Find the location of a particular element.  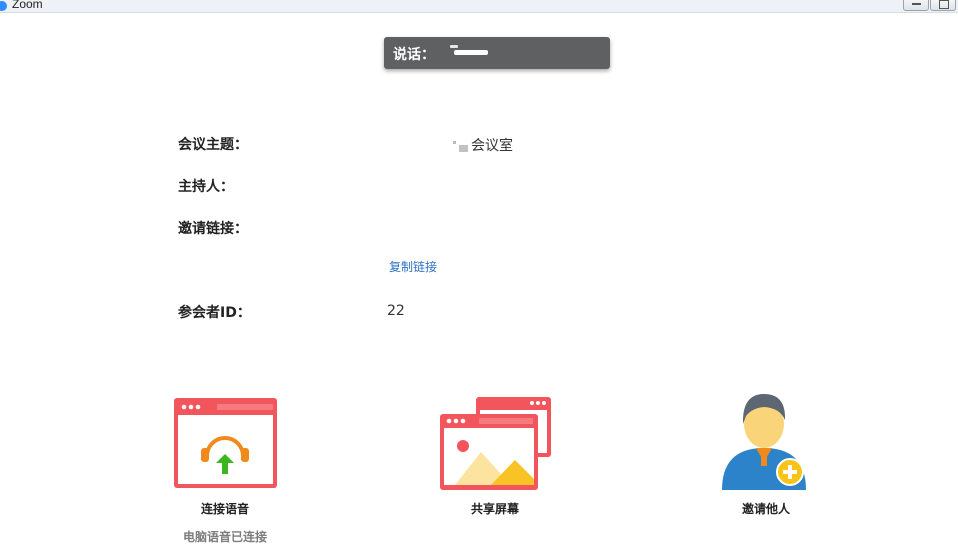

active-speaker-banner: 说话： is located at coordinates (497, 53).